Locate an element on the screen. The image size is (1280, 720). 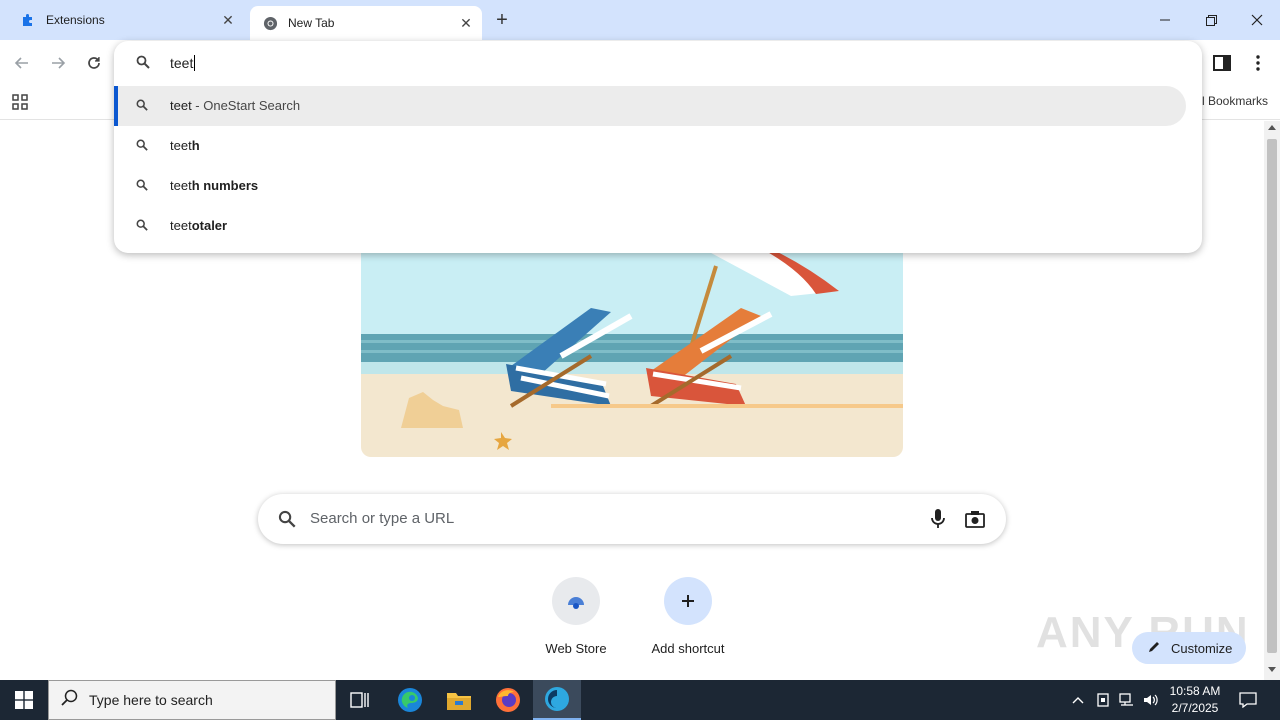
taskbar-search-placeholder: Type here to search is located at coordinates (151, 700).